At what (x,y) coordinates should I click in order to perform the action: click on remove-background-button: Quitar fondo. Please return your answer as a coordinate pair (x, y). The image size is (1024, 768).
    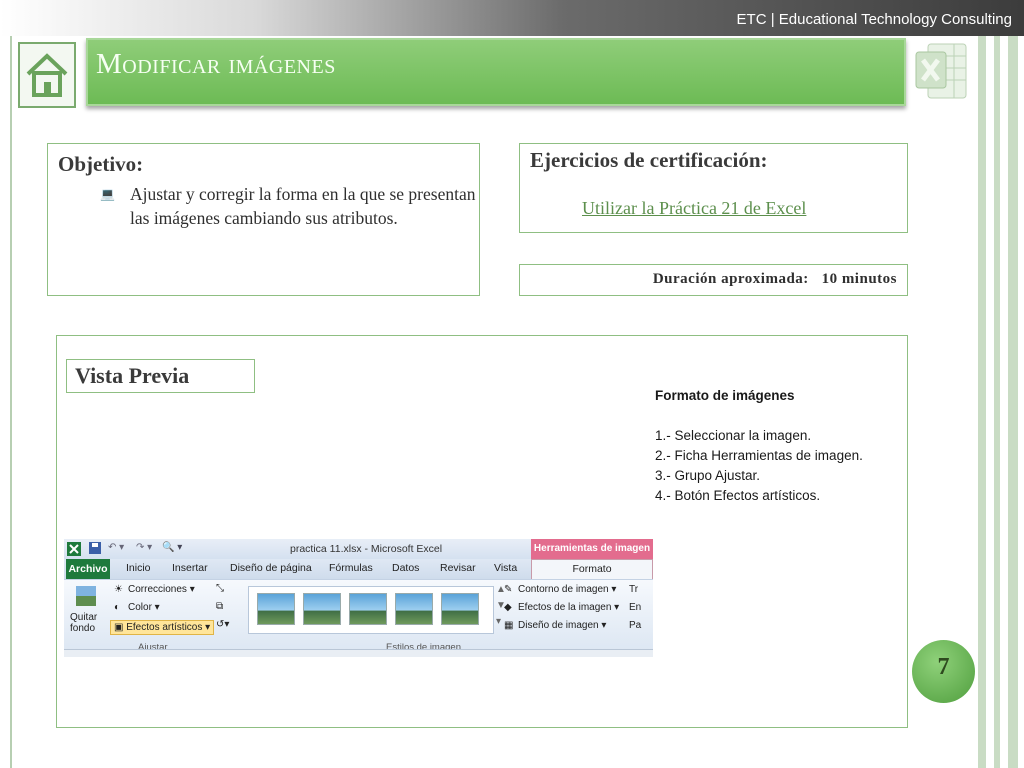
    Looking at the image, I should click on (86, 623).